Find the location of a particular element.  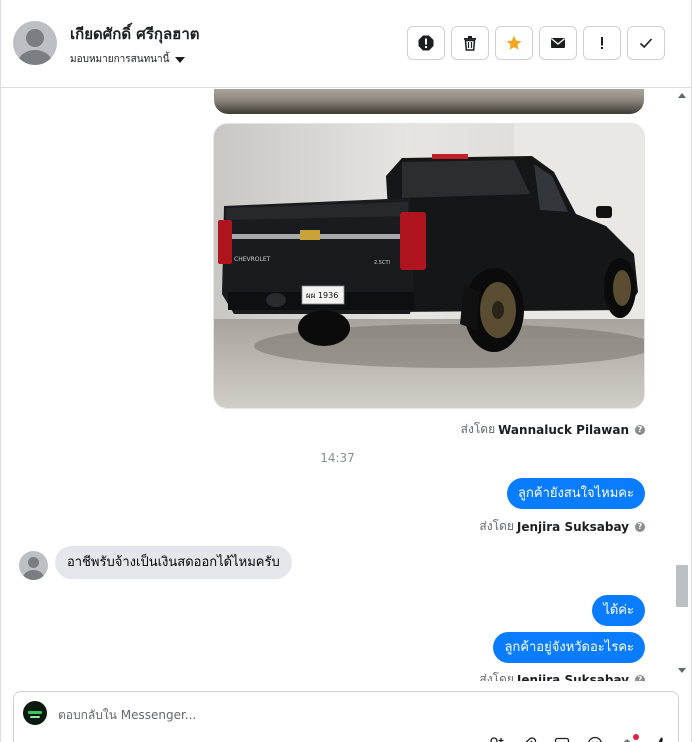

thread-scrollbar is located at coordinates (682, 385).